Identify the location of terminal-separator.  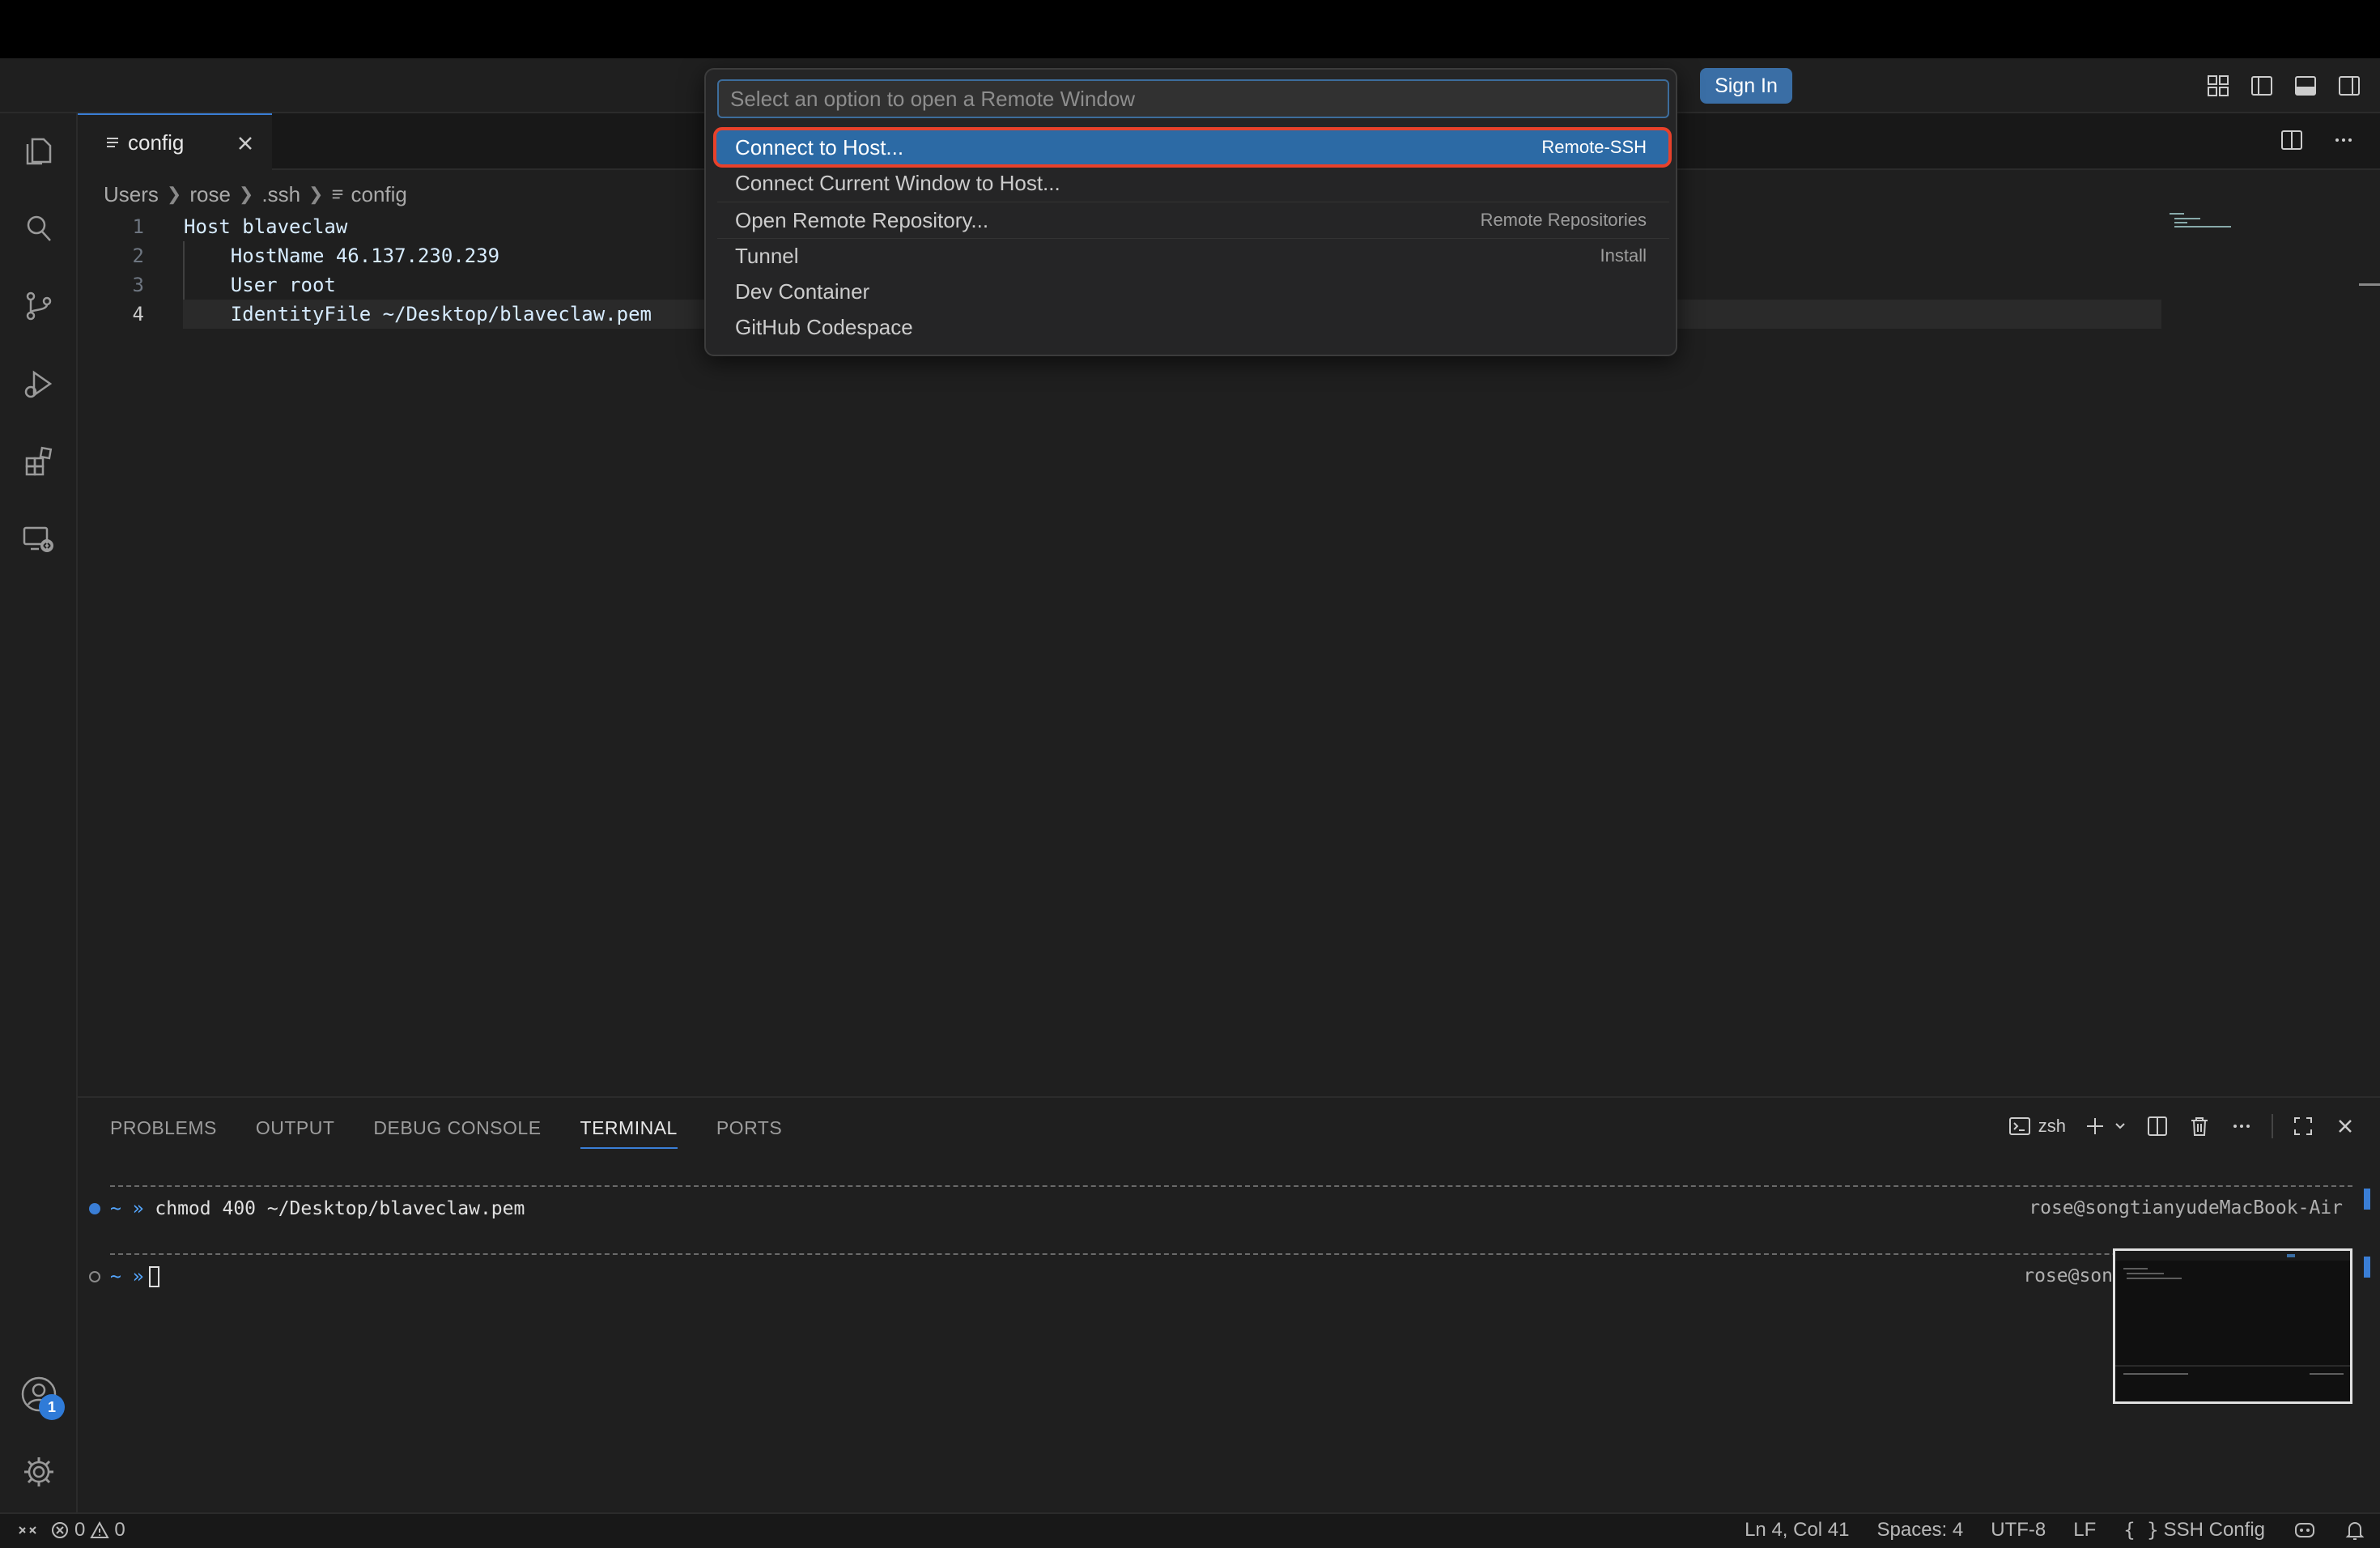
(1231, 1254).